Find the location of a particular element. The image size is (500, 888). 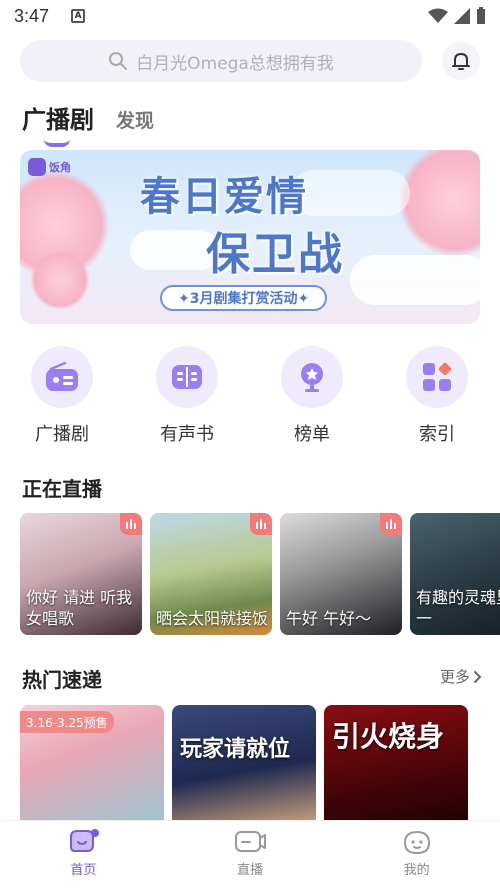

shortcut-index: 索引 is located at coordinates (437, 396).